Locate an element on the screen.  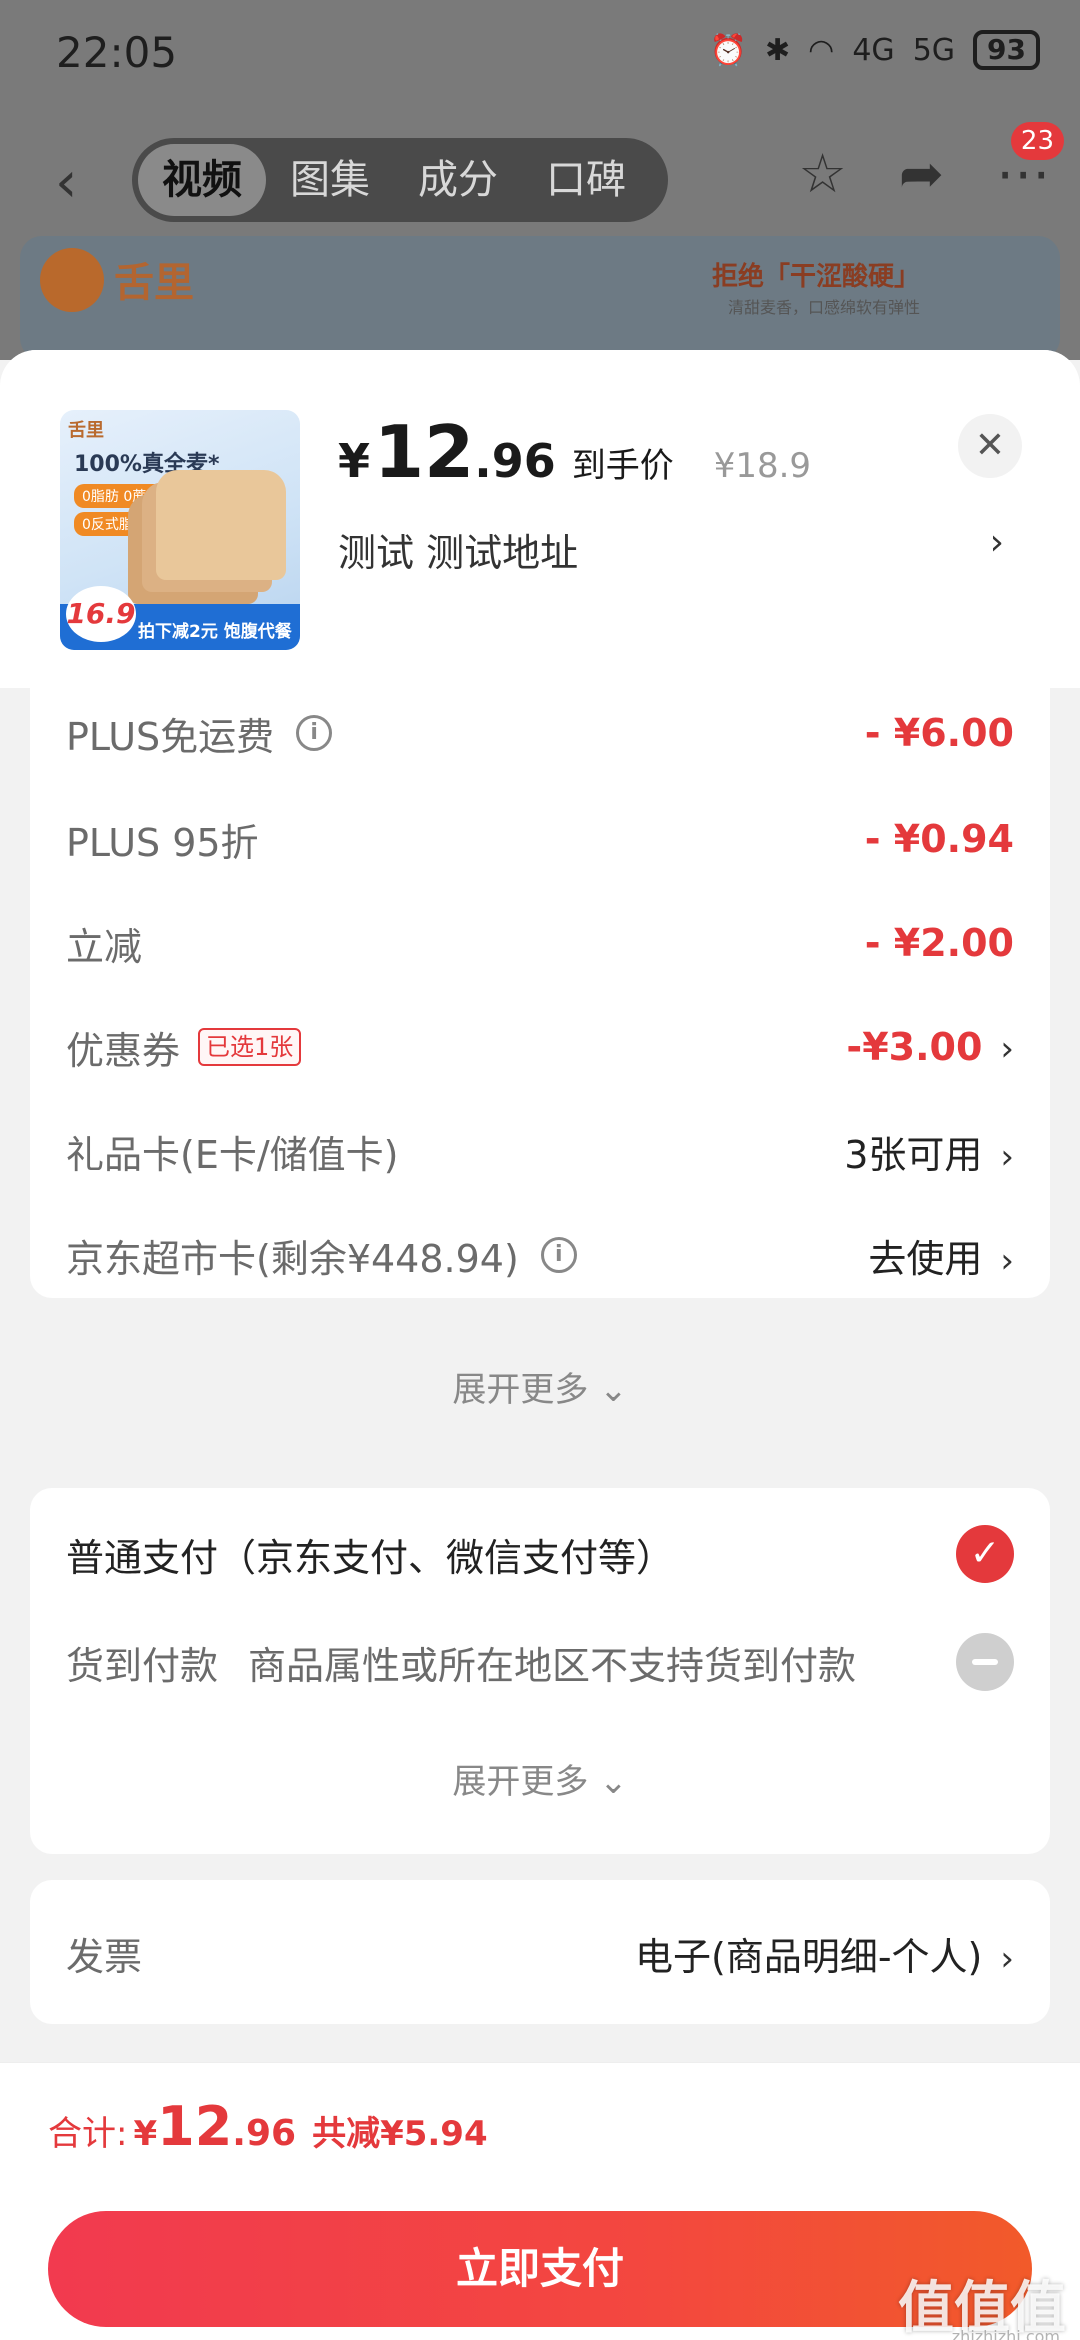
total-integer: 12 is located at coordinates (195, 2126).